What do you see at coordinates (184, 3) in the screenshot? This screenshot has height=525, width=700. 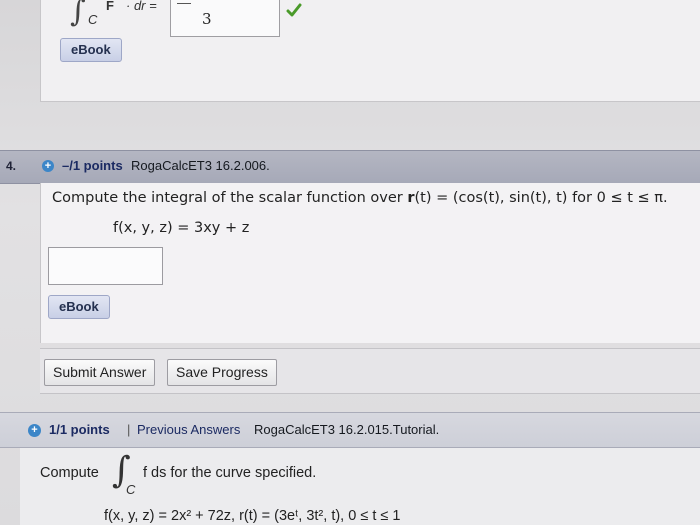 I see `fraction-bar` at bounding box center [184, 3].